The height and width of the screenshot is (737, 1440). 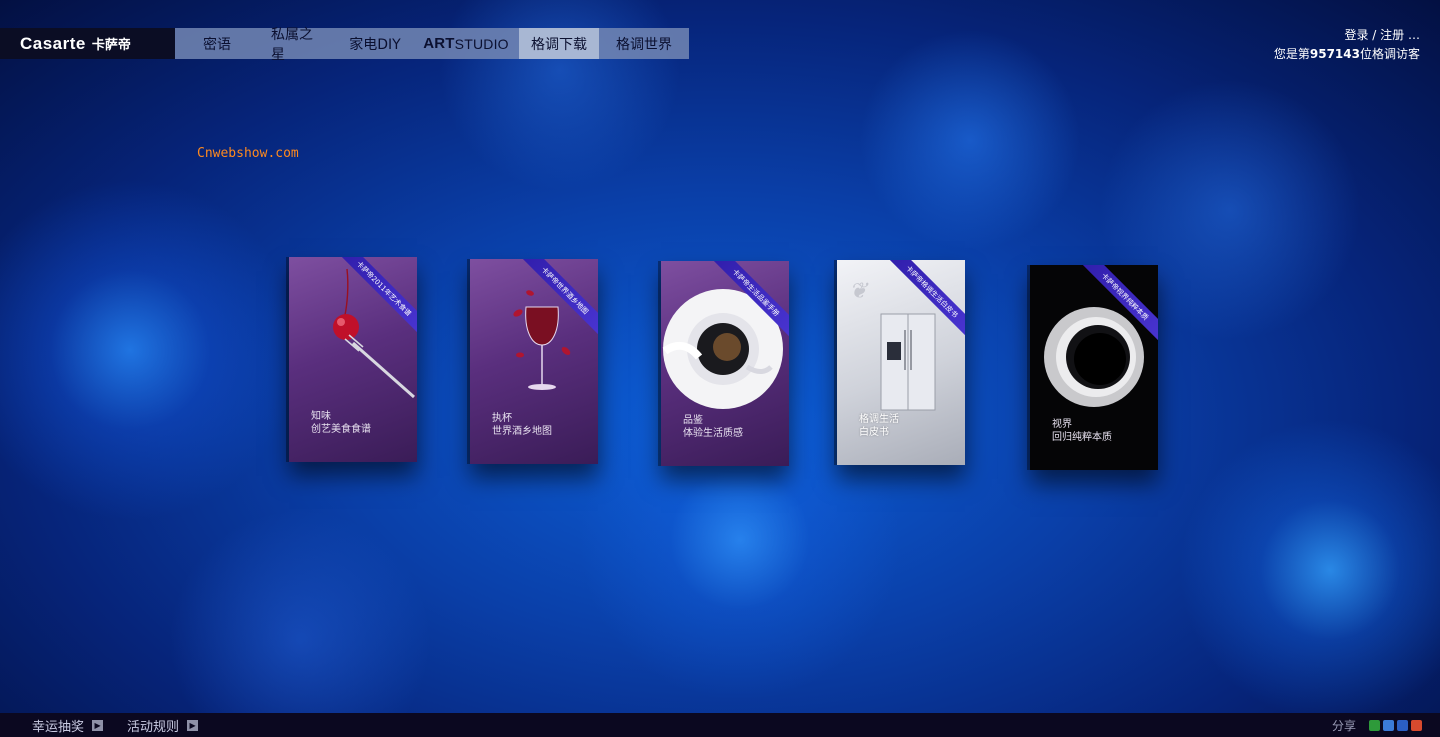 What do you see at coordinates (298, 45) in the screenshot?
I see `nav-sishu-zhixing: 私属之星` at bounding box center [298, 45].